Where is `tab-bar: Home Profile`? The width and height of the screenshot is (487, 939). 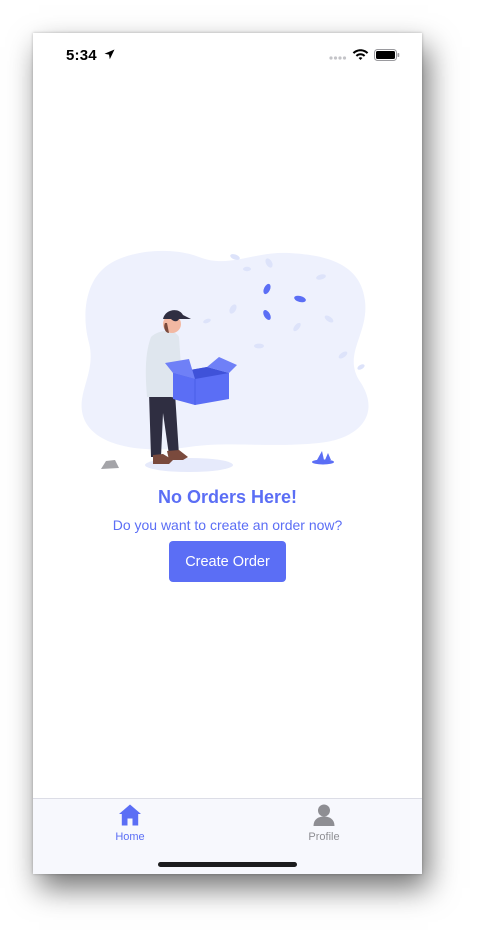
tab-bar: Home Profile is located at coordinates (227, 836).